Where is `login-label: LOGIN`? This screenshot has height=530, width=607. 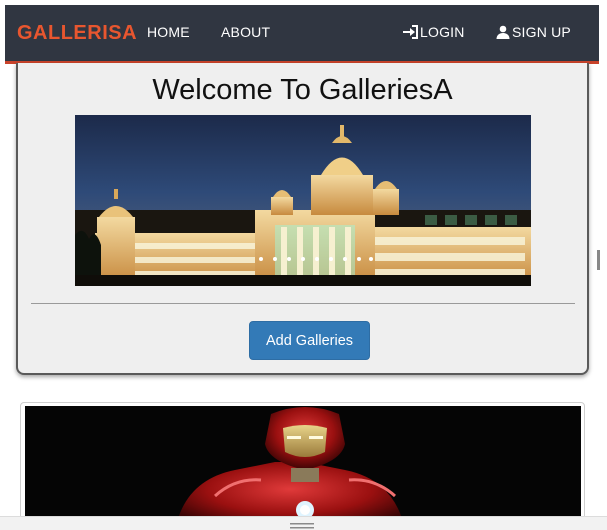 login-label: LOGIN is located at coordinates (442, 32).